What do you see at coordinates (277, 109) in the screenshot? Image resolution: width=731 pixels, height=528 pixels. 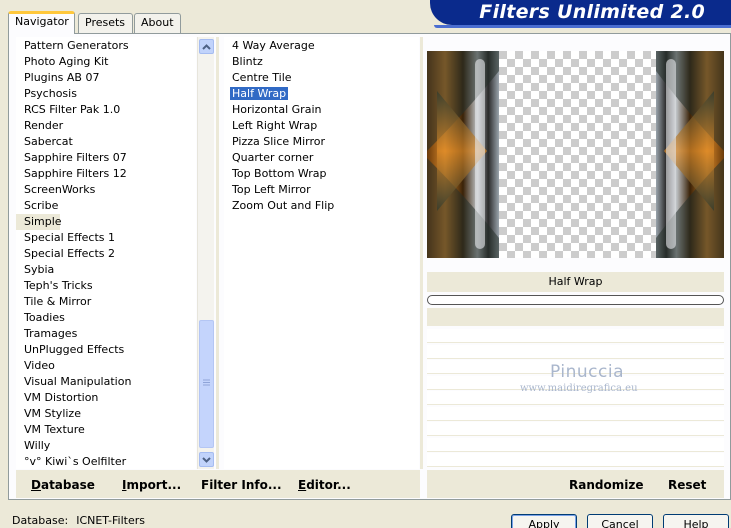 I see `filter-item-label: Horizontal Grain` at bounding box center [277, 109].